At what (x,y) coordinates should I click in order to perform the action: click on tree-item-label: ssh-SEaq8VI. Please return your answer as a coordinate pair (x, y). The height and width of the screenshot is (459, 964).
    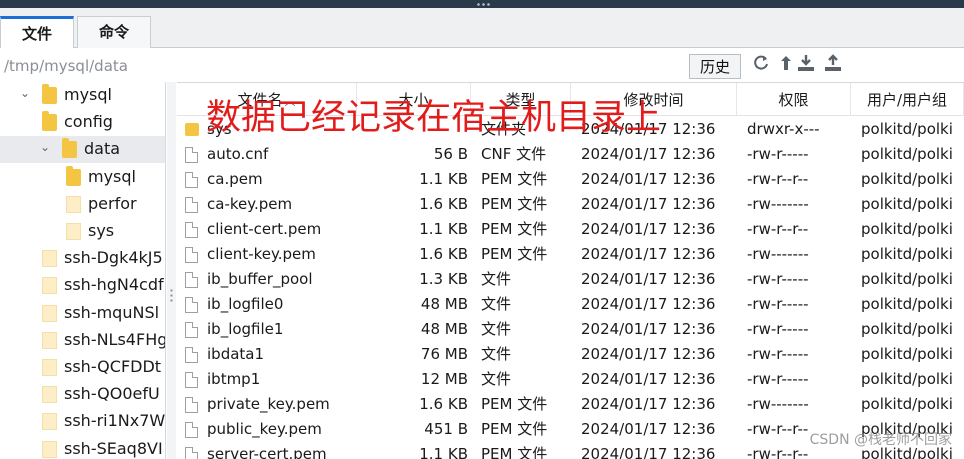
    Looking at the image, I should click on (113, 448).